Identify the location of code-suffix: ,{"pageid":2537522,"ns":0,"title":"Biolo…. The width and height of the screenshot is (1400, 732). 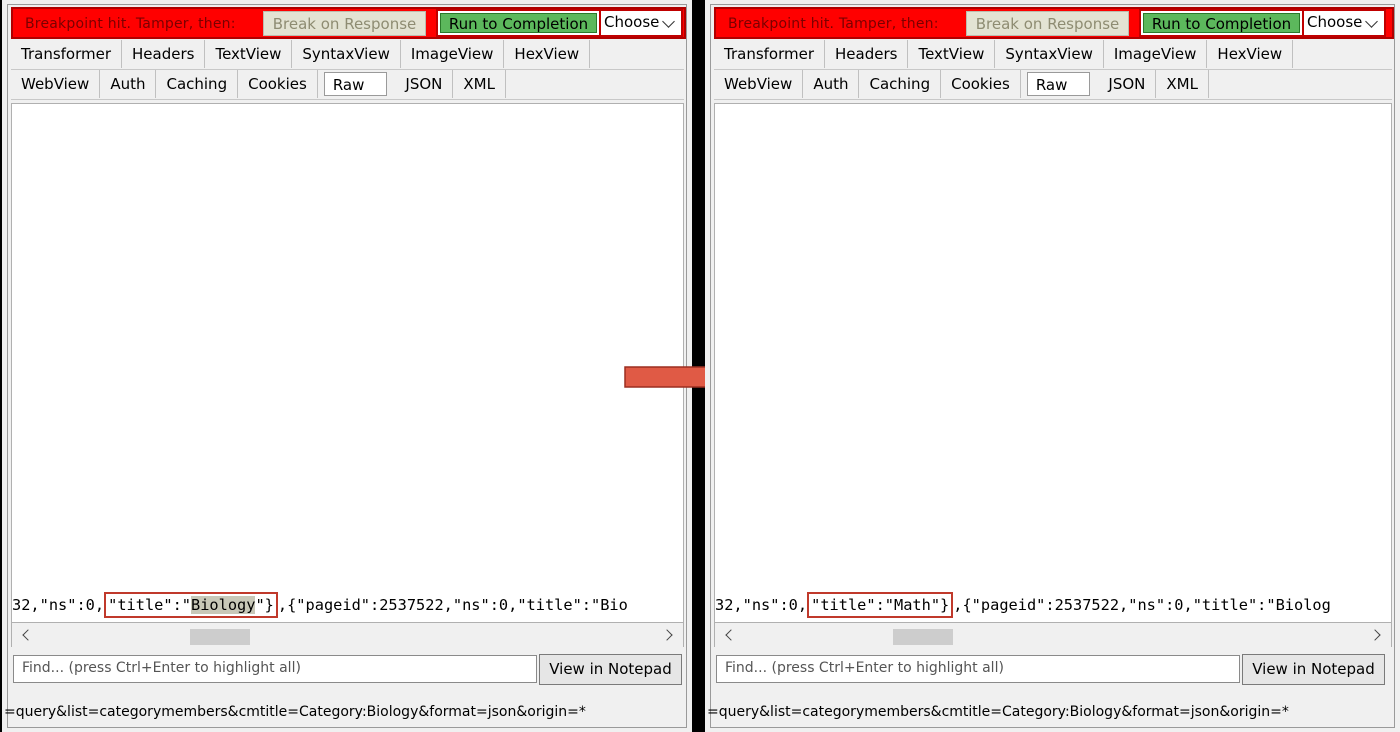
(1142, 605).